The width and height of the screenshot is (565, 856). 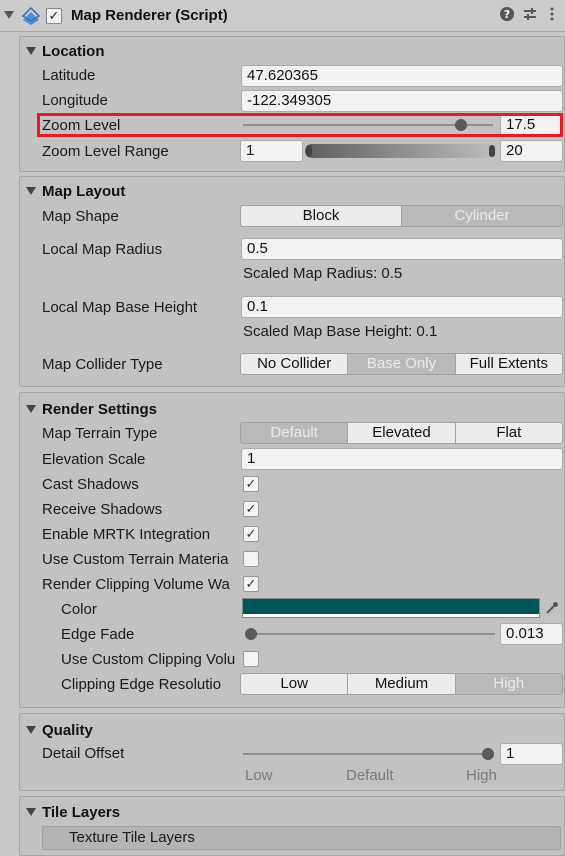 I want to click on zoom-range-min-field: 1, so click(x=271, y=151).